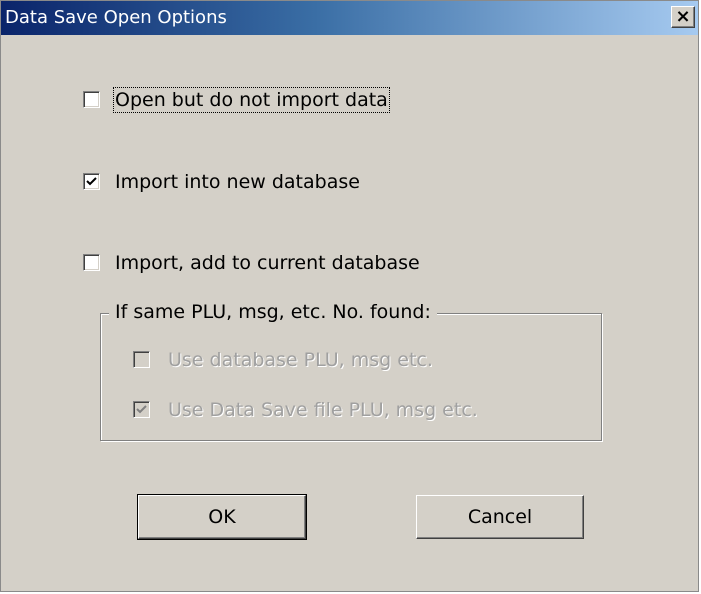  Describe the element at coordinates (222, 517) in the screenshot. I see `ok-button: OK` at that location.